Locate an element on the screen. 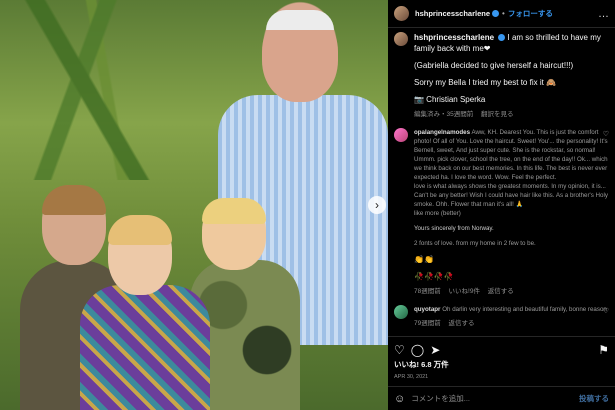 The height and width of the screenshot is (410, 615). follow-button: フォローする is located at coordinates (530, 13).